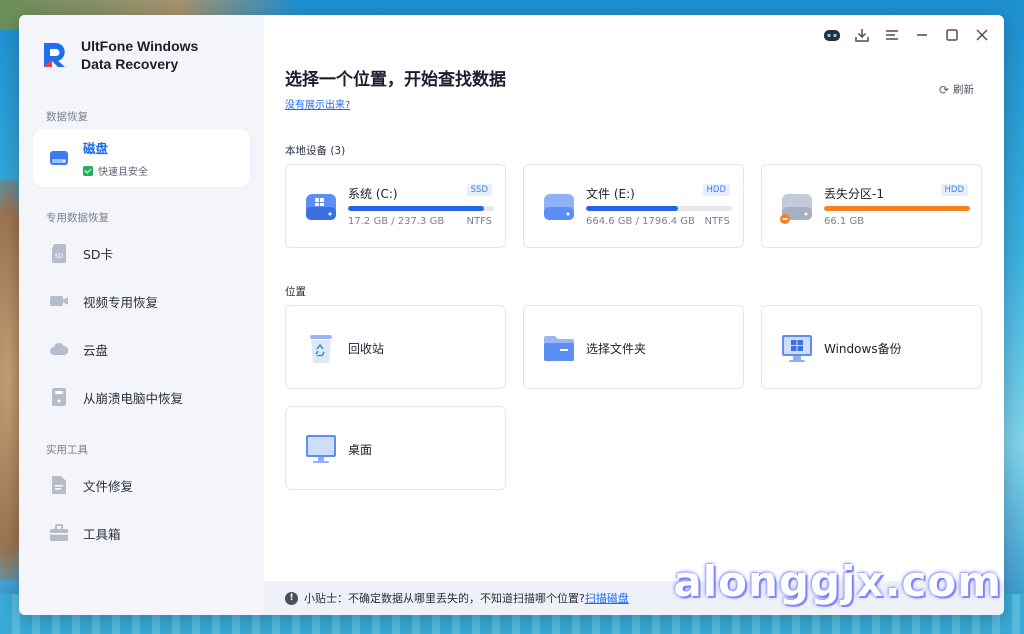 Image resolution: width=1024 pixels, height=634 pixels. I want to click on minimize-button, so click(922, 35).